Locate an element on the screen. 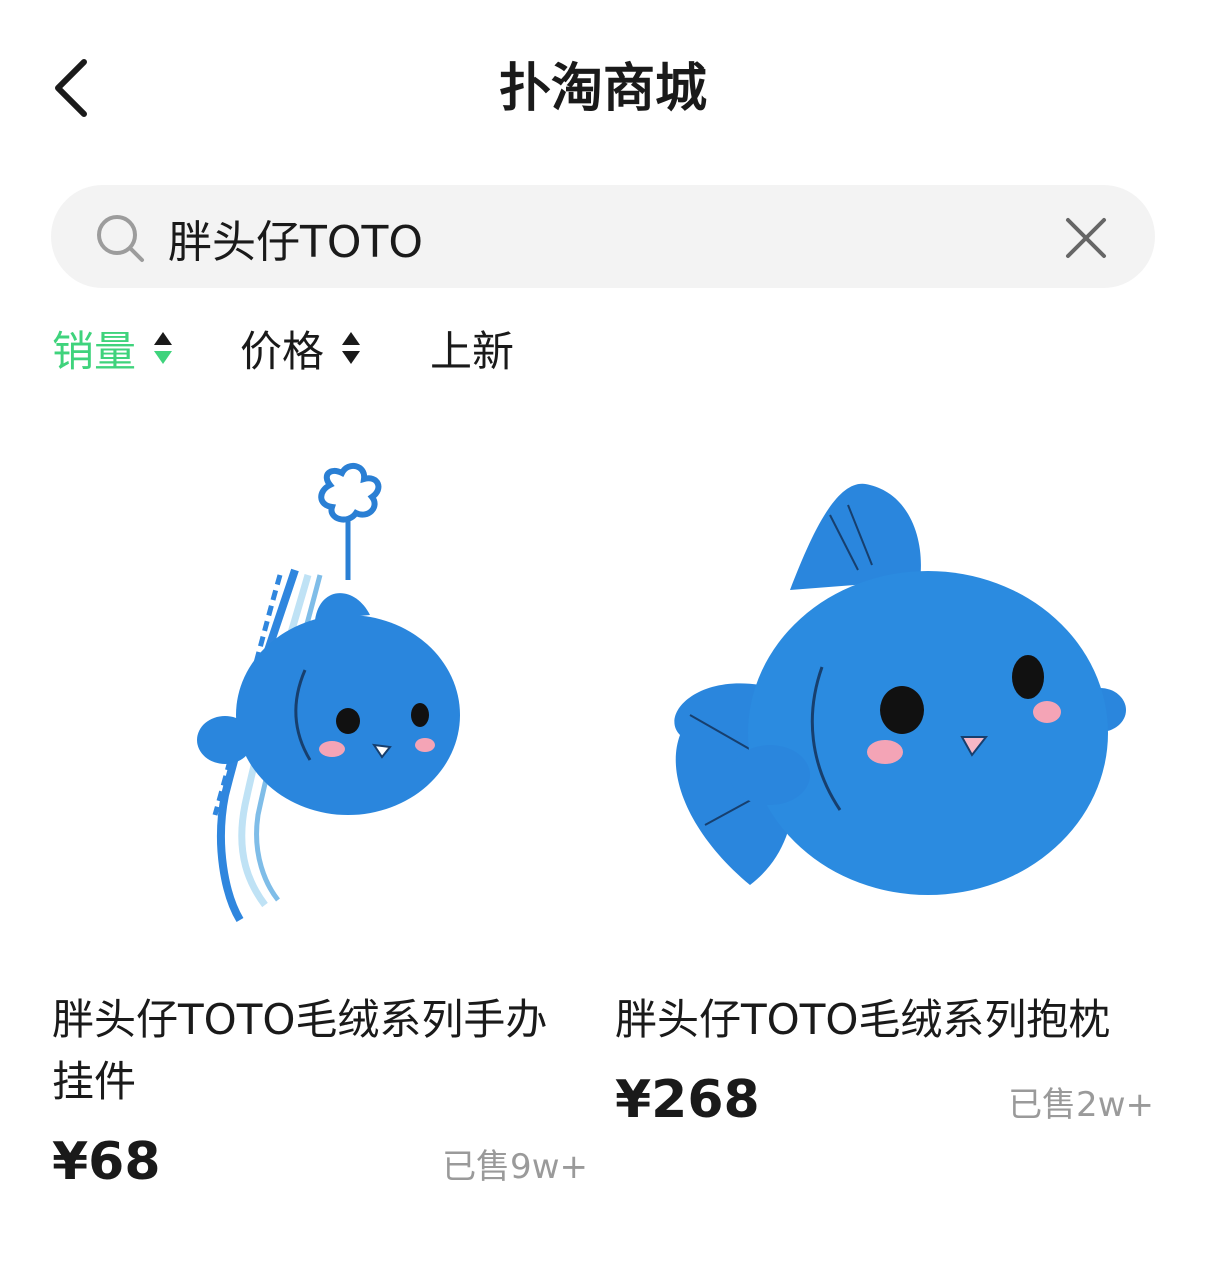 Image resolution: width=1206 pixels, height=1276 pixels. close-icon is located at coordinates (1086, 238).